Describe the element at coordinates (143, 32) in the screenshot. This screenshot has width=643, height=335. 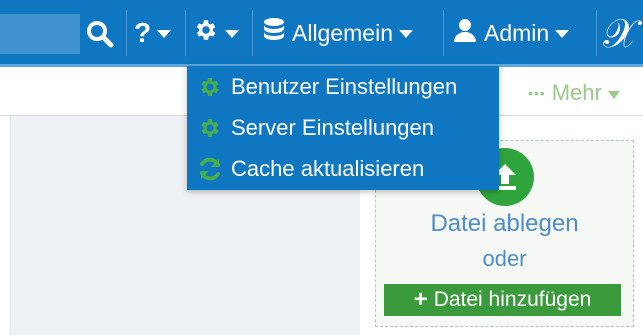
I see `help-icon: ?` at that location.